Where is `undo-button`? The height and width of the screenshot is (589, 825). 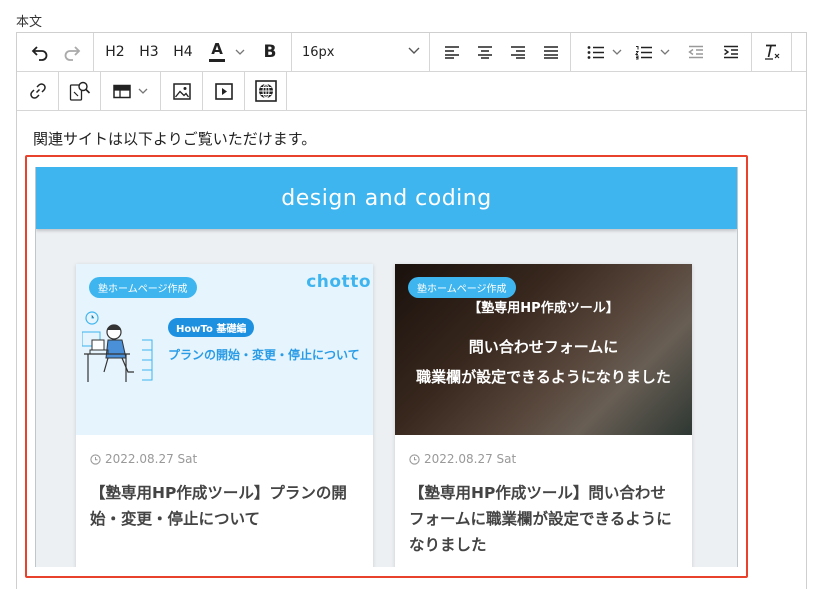
undo-button is located at coordinates (40, 52).